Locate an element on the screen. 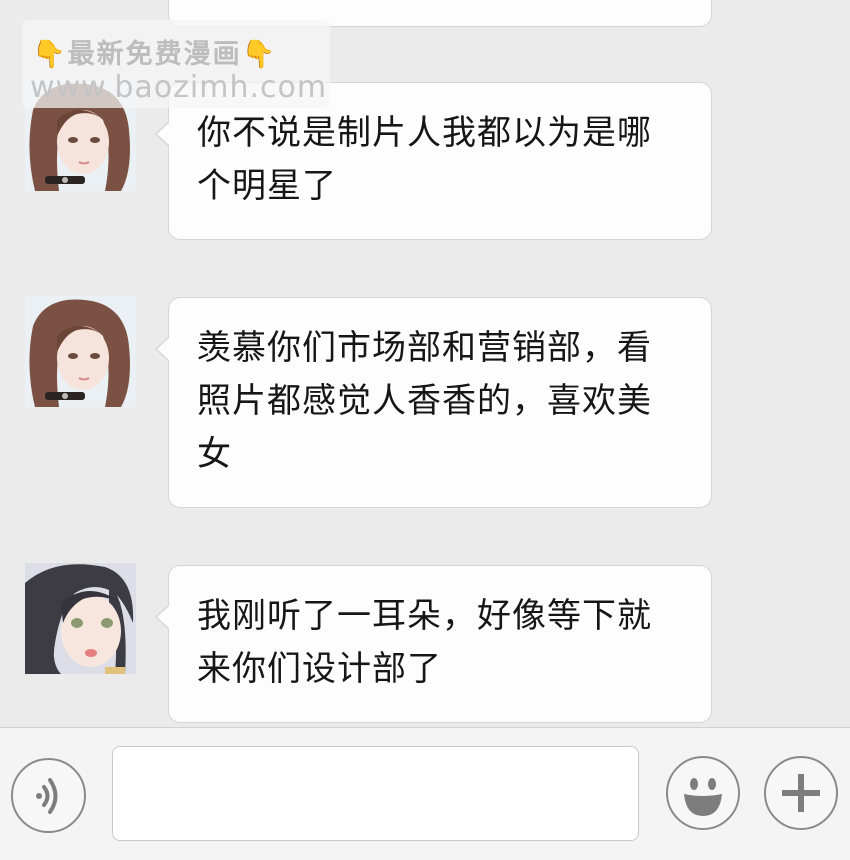  watermark-text: 最新免费漫画 is located at coordinates (154, 54).